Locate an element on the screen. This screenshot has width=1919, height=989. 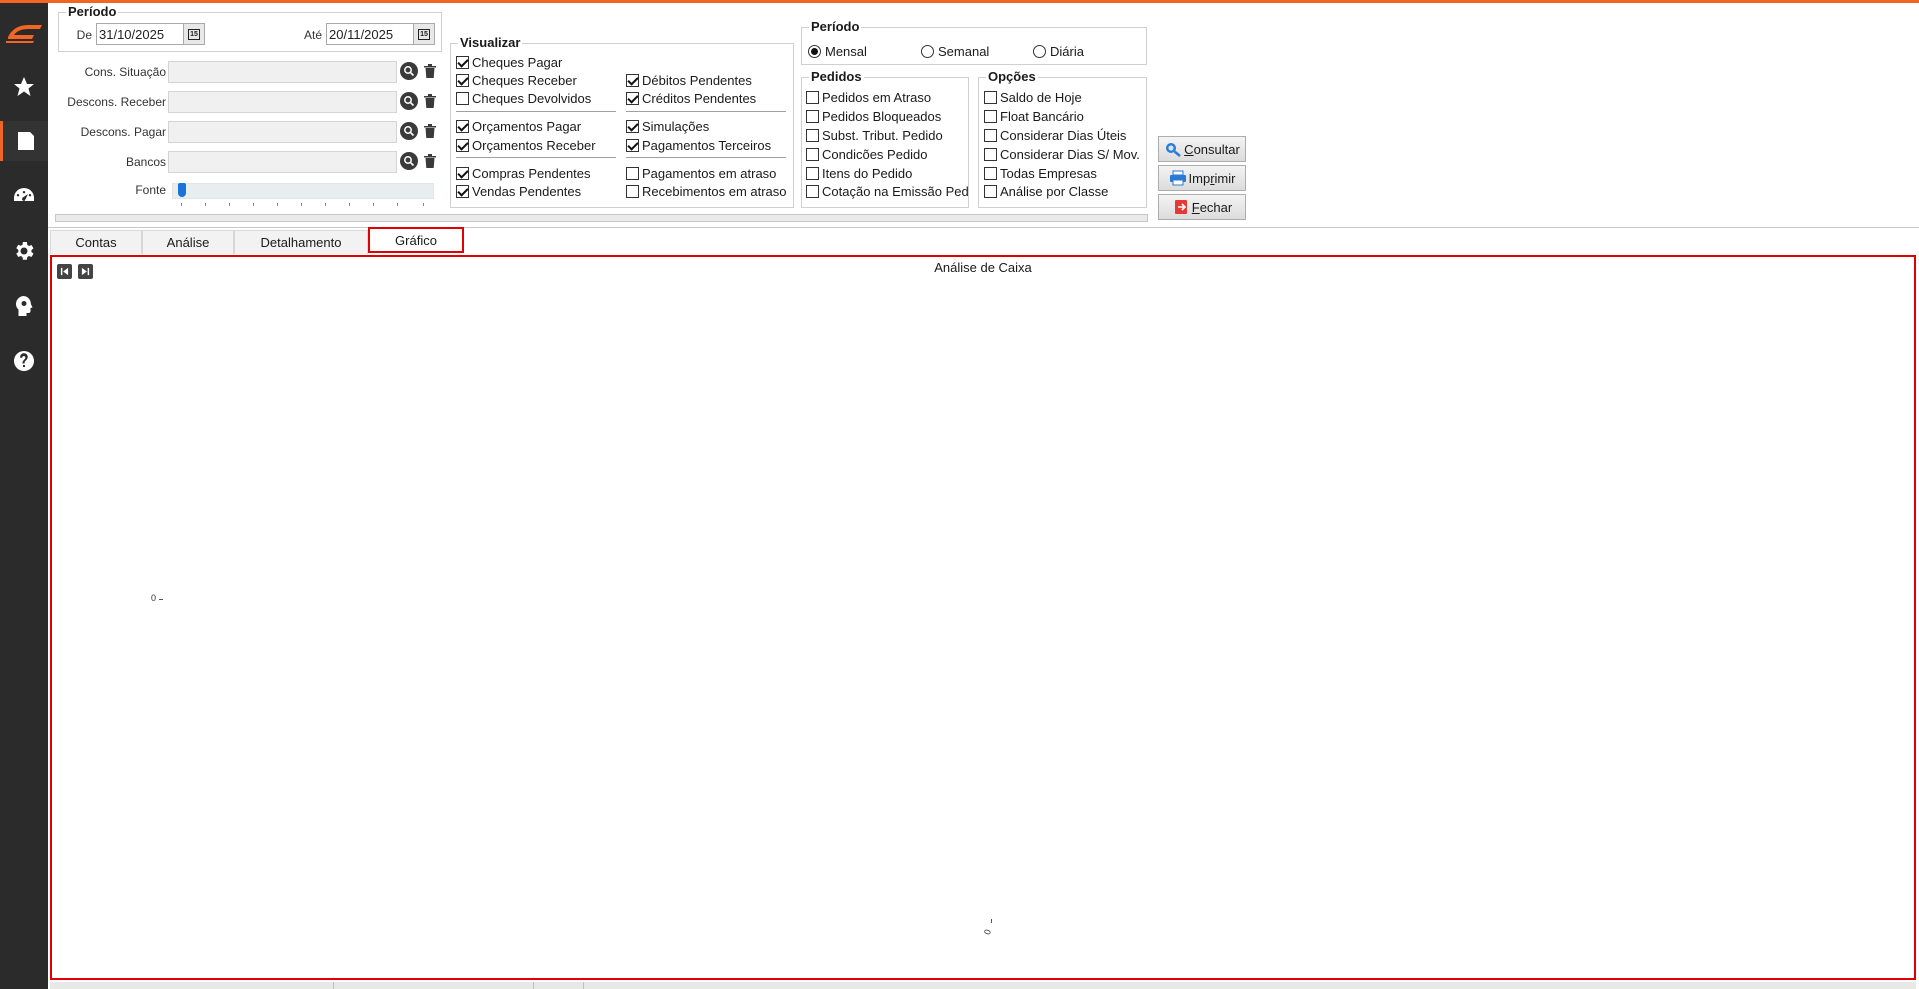
descons-pagar-label: Descons. Pagar is located at coordinates (123, 132).